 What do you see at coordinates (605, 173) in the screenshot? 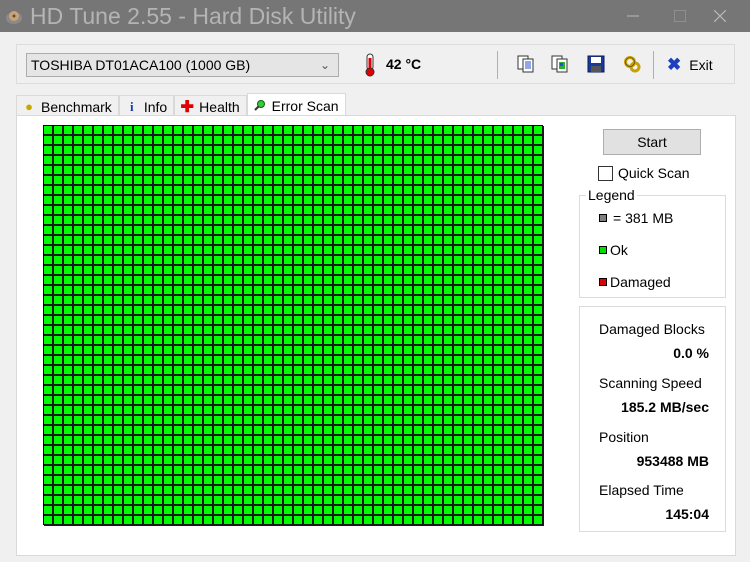
I see `quick-scan-checkbox` at bounding box center [605, 173].